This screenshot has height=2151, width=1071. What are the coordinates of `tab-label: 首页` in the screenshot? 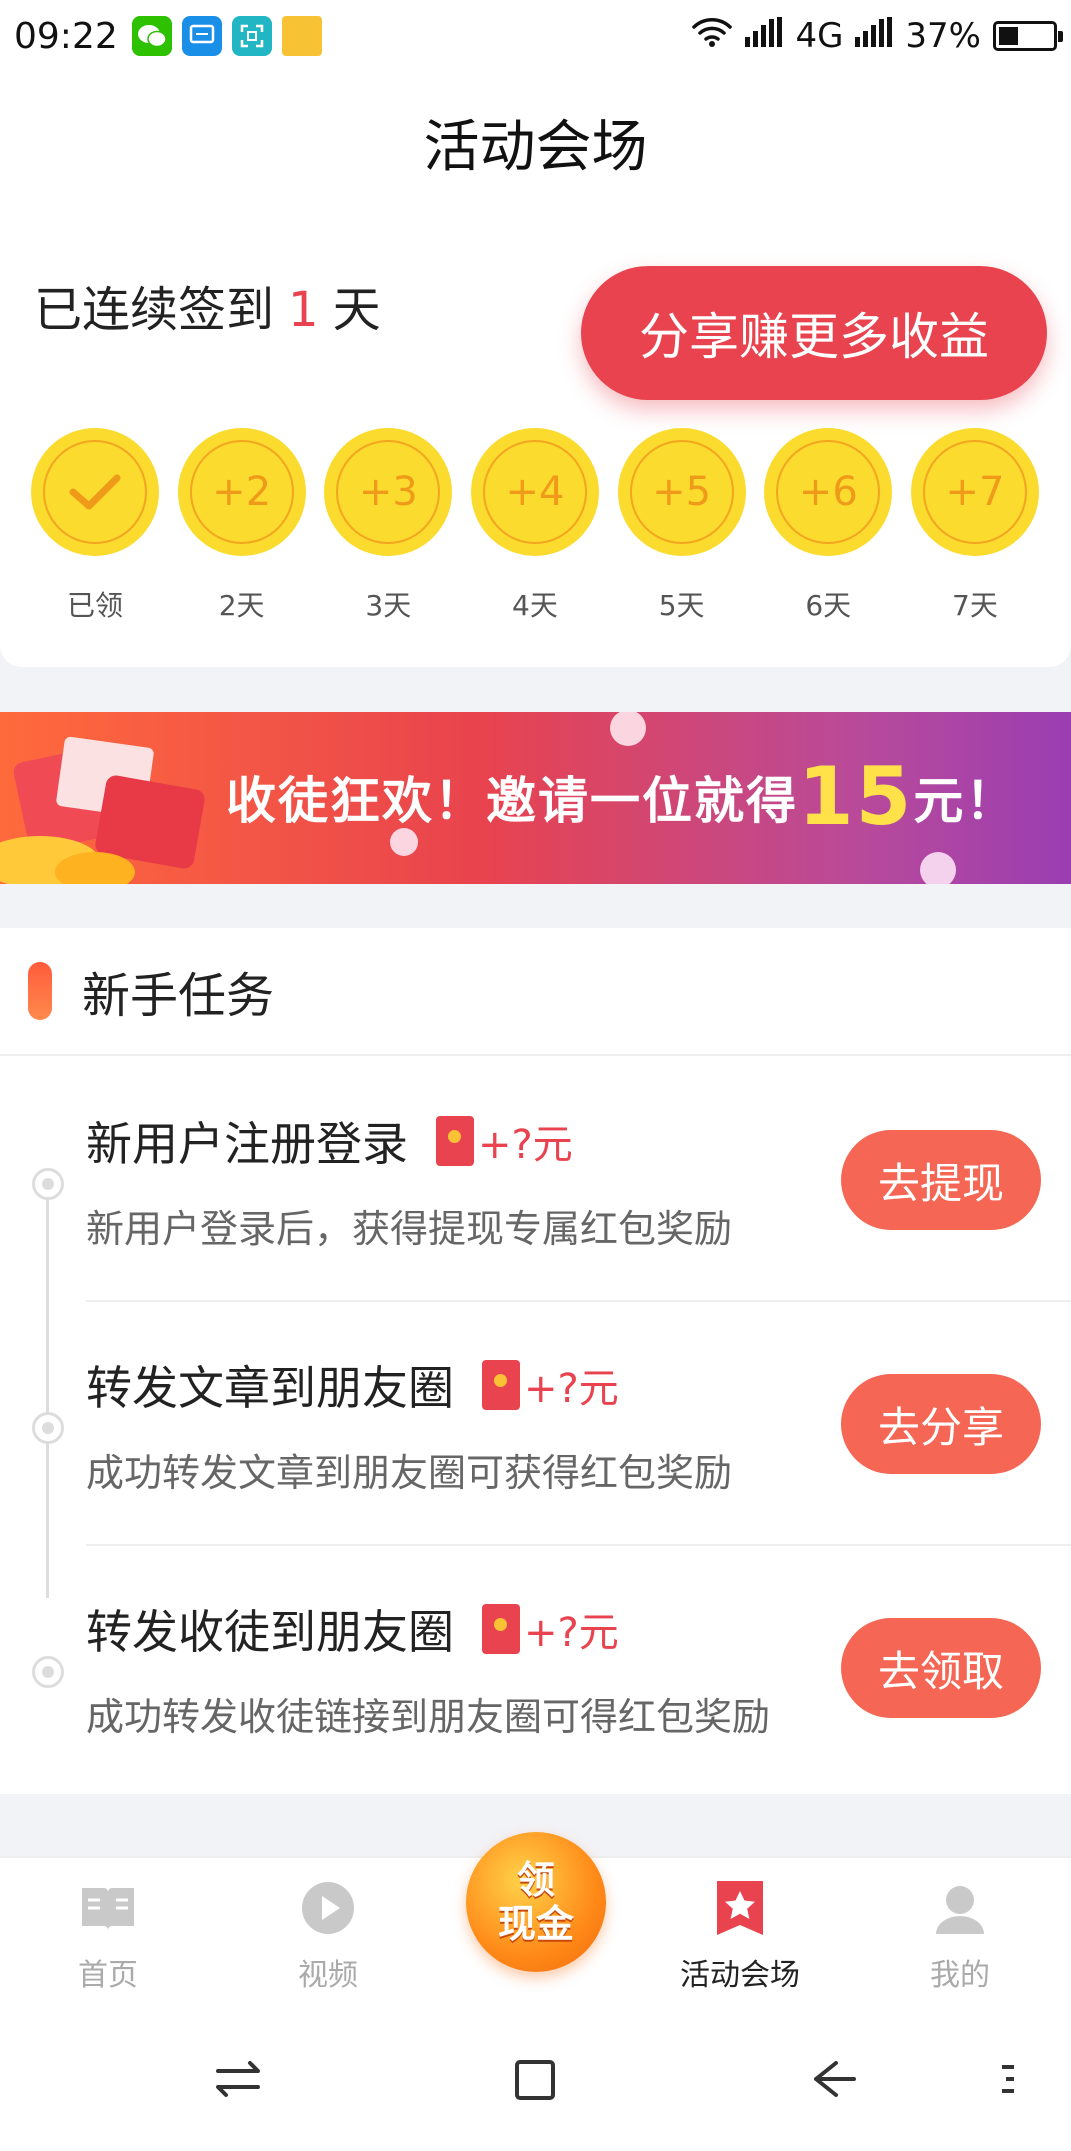 It's located at (108, 1975).